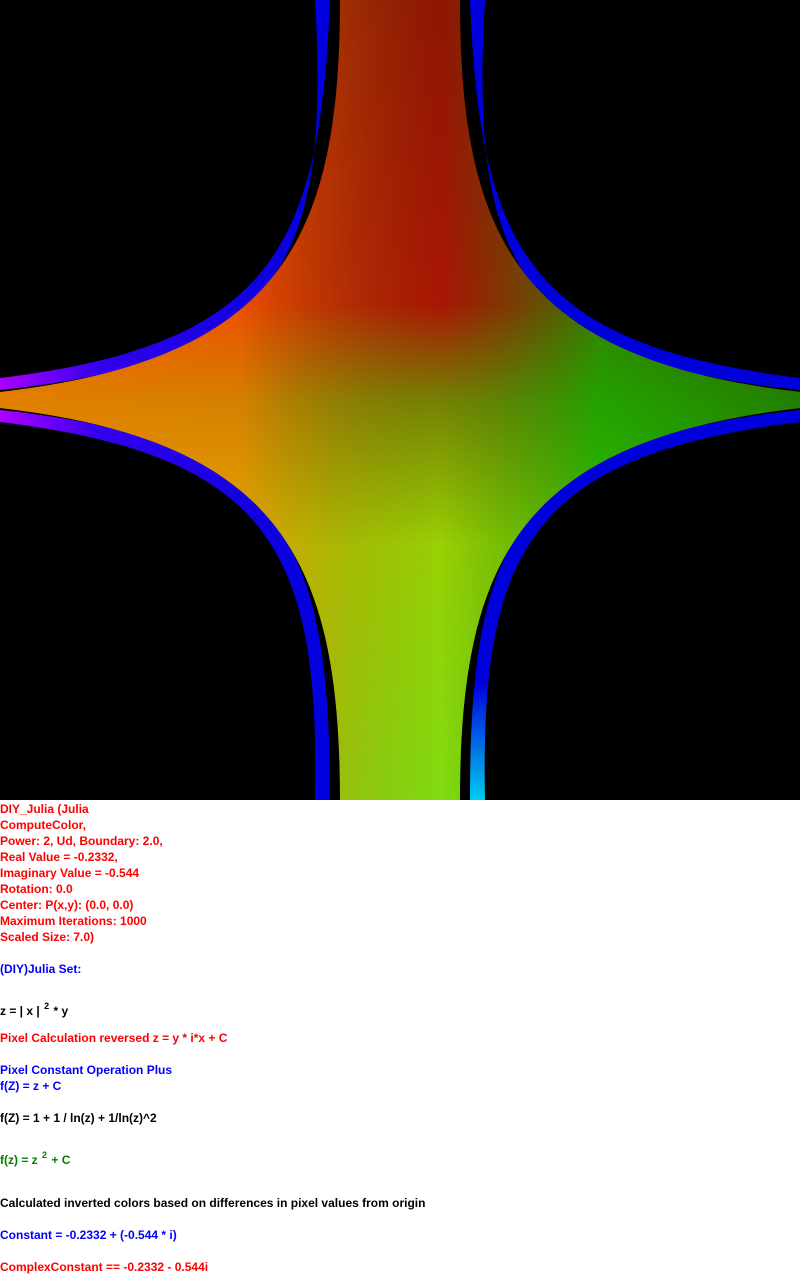  What do you see at coordinates (43, 825) in the screenshot?
I see `param-line-computecolor: ComputeColor,` at bounding box center [43, 825].